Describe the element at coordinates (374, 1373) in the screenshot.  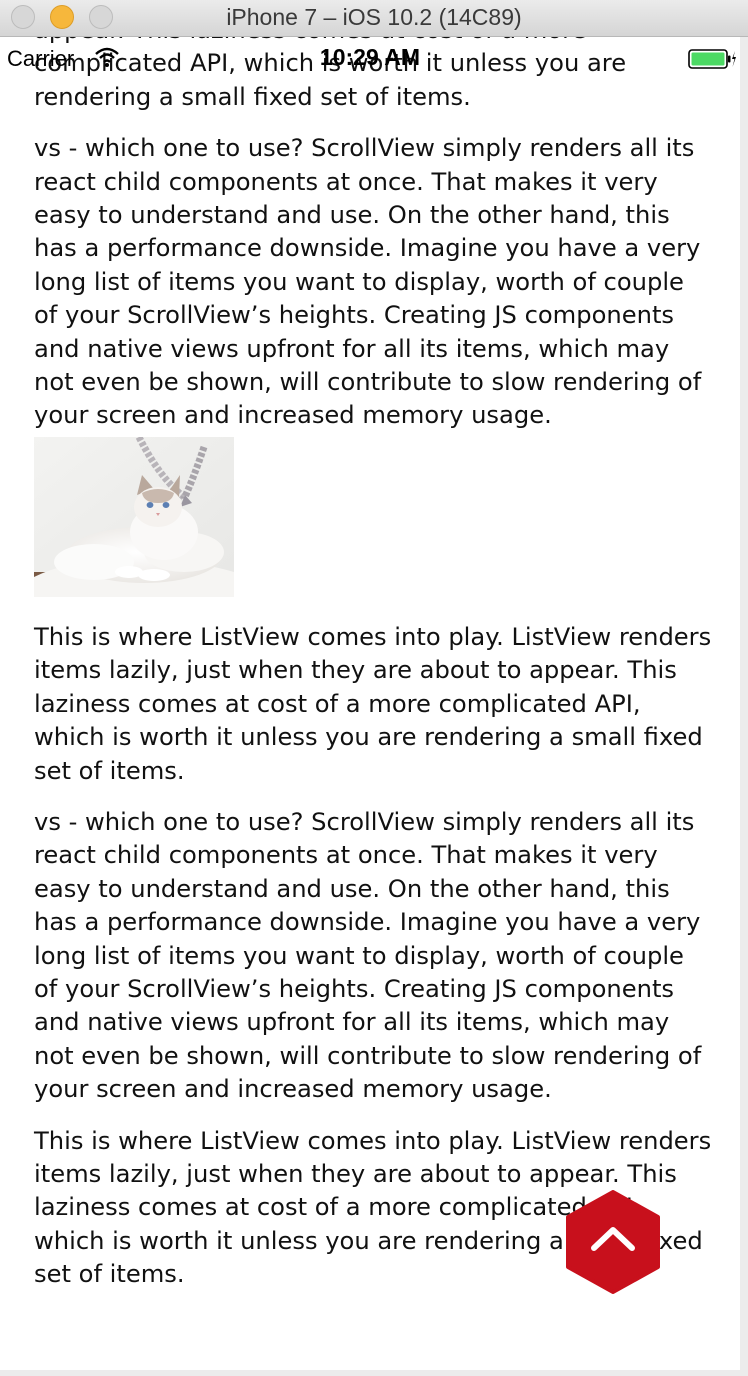
I see `window-bottom-edge` at that location.